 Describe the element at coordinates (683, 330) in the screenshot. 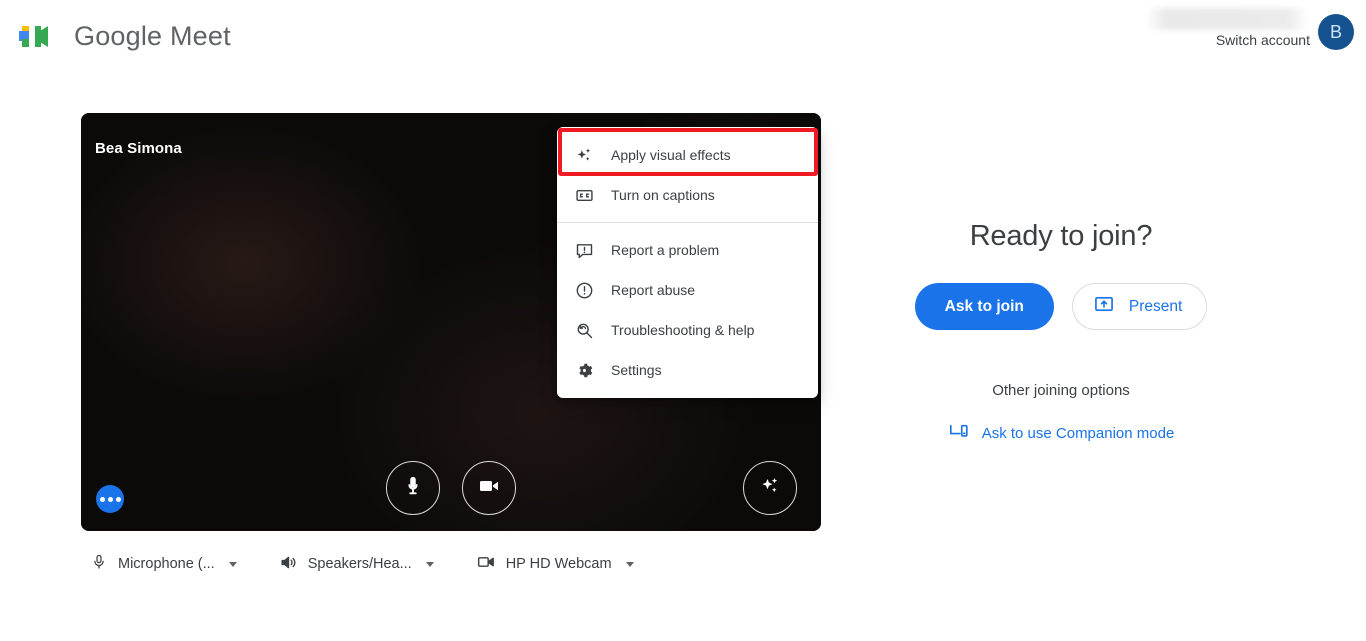

I see `menu-item-label: Troubleshooting & help` at that location.